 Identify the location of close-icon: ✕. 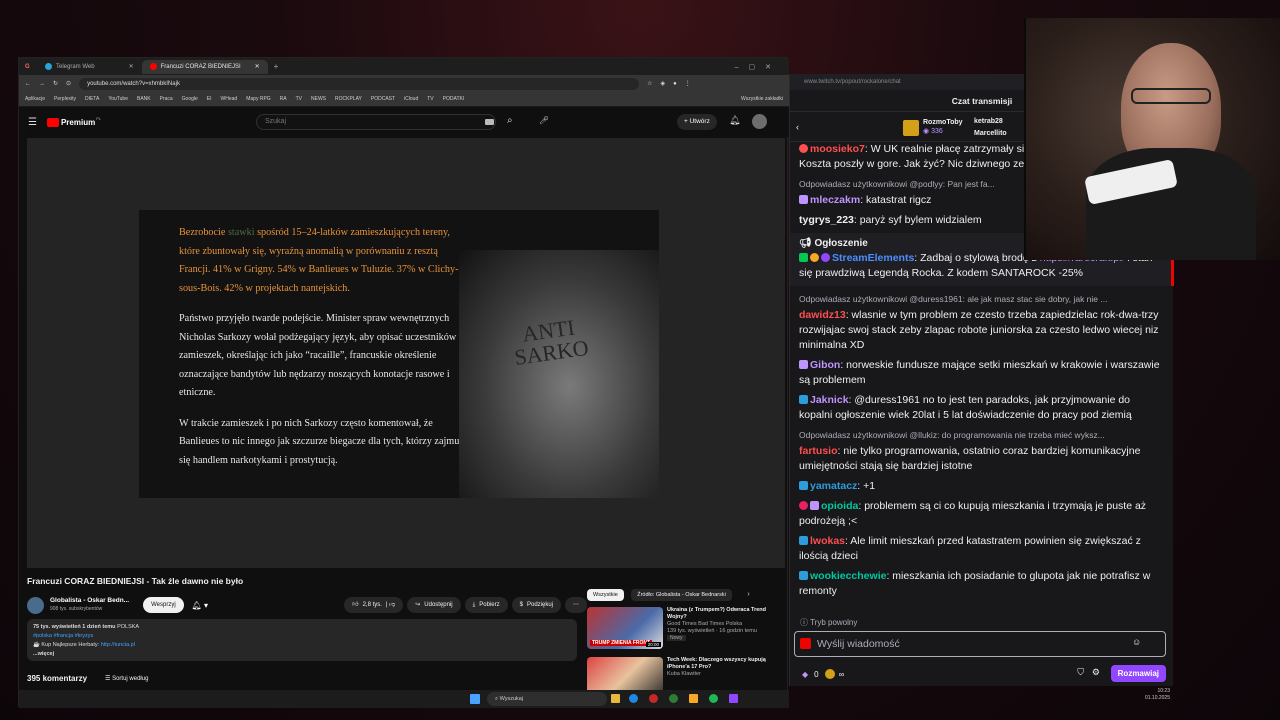
(131, 66).